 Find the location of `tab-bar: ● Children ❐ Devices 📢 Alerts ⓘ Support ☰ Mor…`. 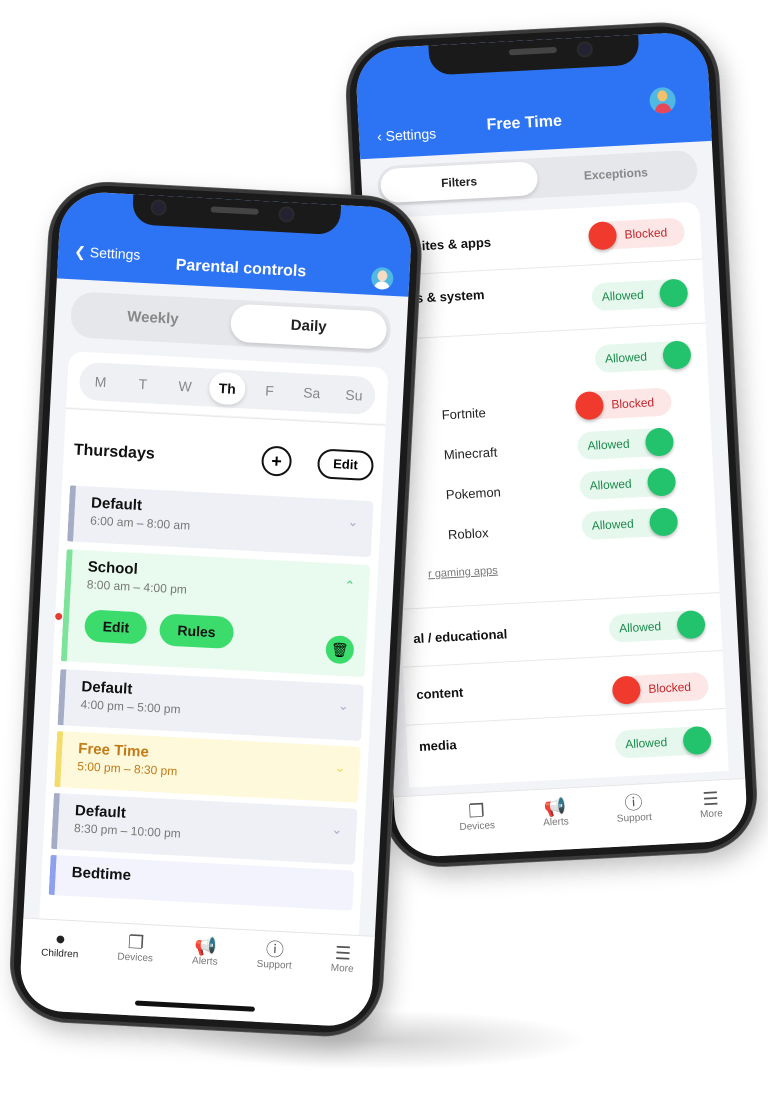

tab-bar: ● Children ❐ Devices 📢 Alerts ⓘ Support ☰ Mor… is located at coordinates (196, 972).